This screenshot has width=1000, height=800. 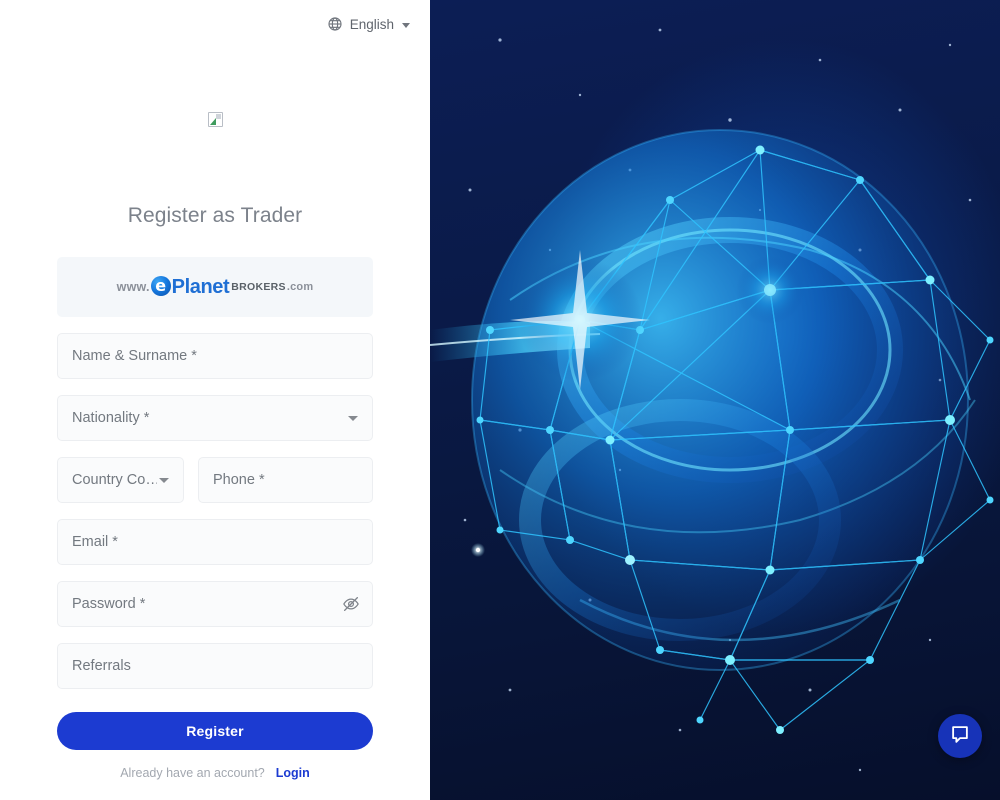 I want to click on chat-bubble-icon, so click(x=960, y=736).